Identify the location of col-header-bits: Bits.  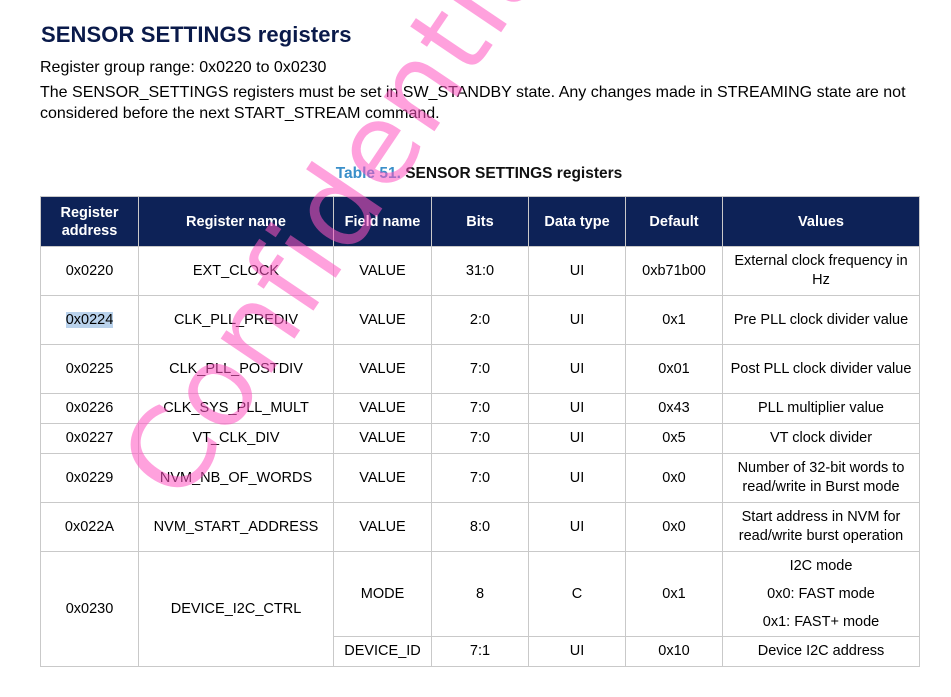
(480, 221).